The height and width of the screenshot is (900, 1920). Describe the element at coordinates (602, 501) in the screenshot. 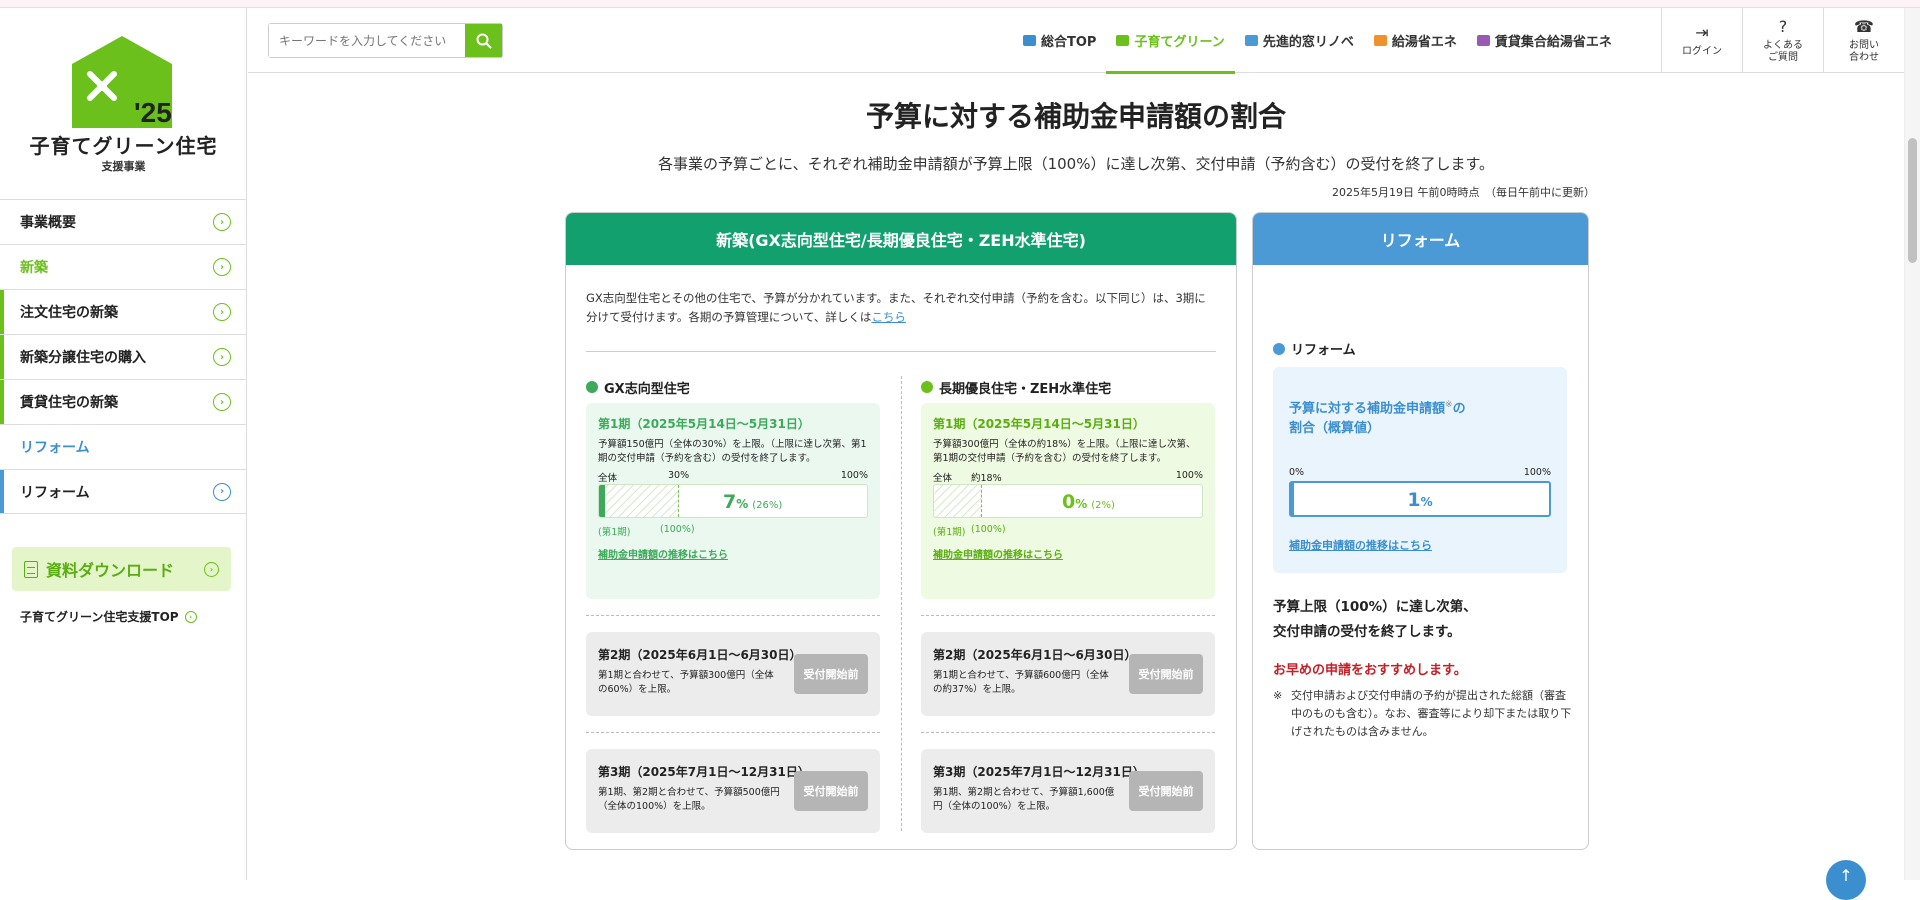

I see `progress-fill` at that location.